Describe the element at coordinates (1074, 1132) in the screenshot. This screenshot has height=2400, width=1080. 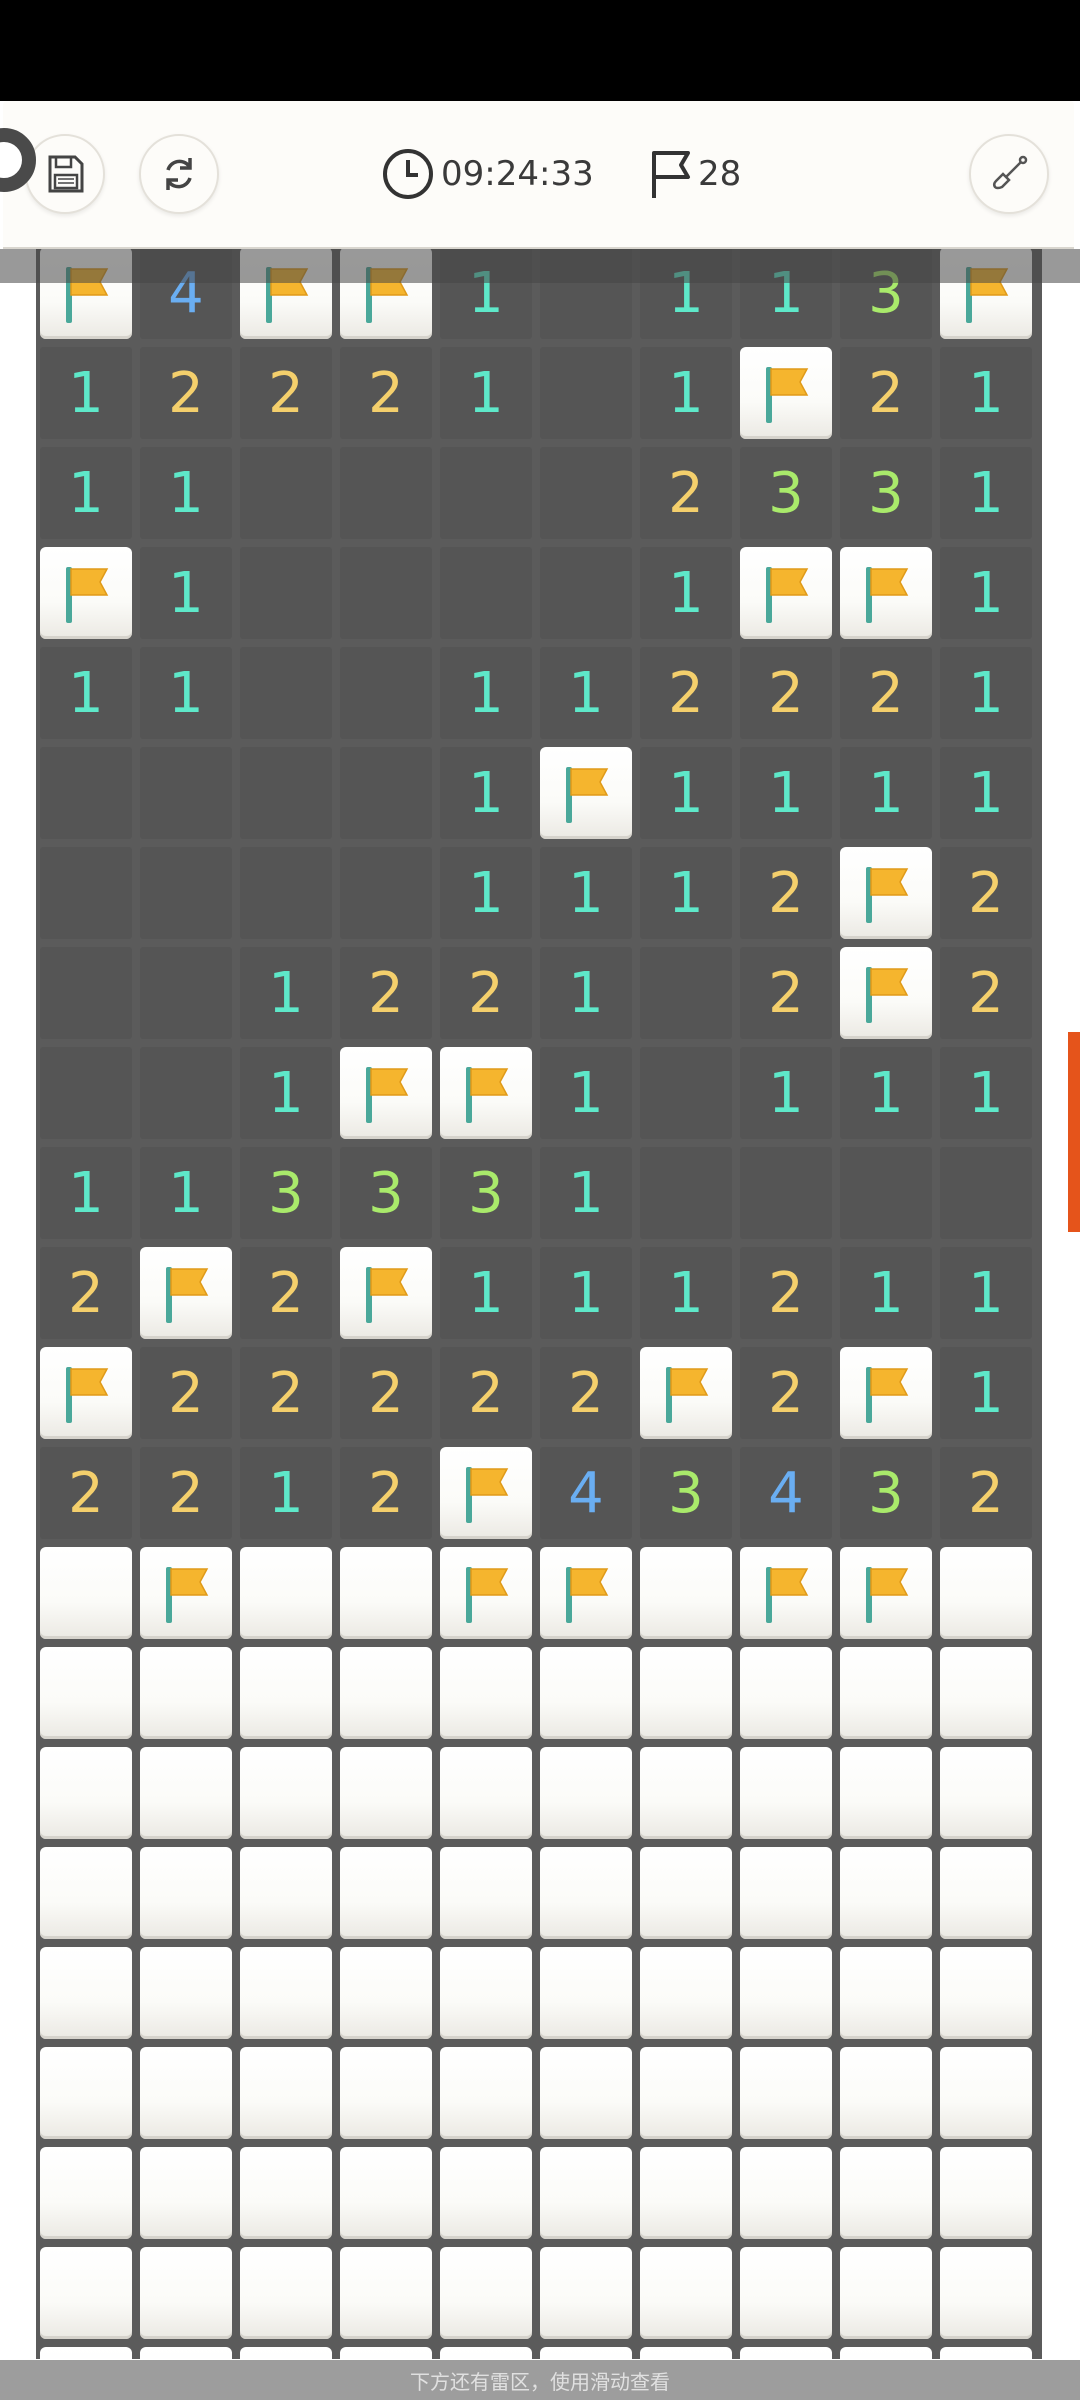
I see `scroll-indicator` at that location.